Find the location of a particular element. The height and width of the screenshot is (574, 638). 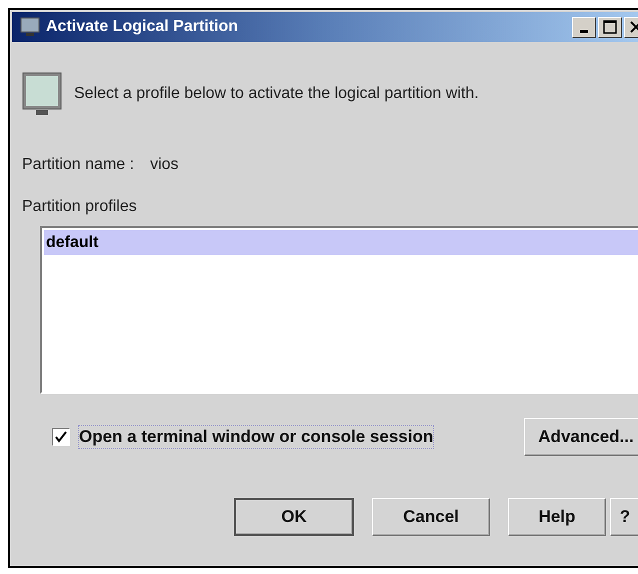

partition-name-value: vios is located at coordinates (164, 165).